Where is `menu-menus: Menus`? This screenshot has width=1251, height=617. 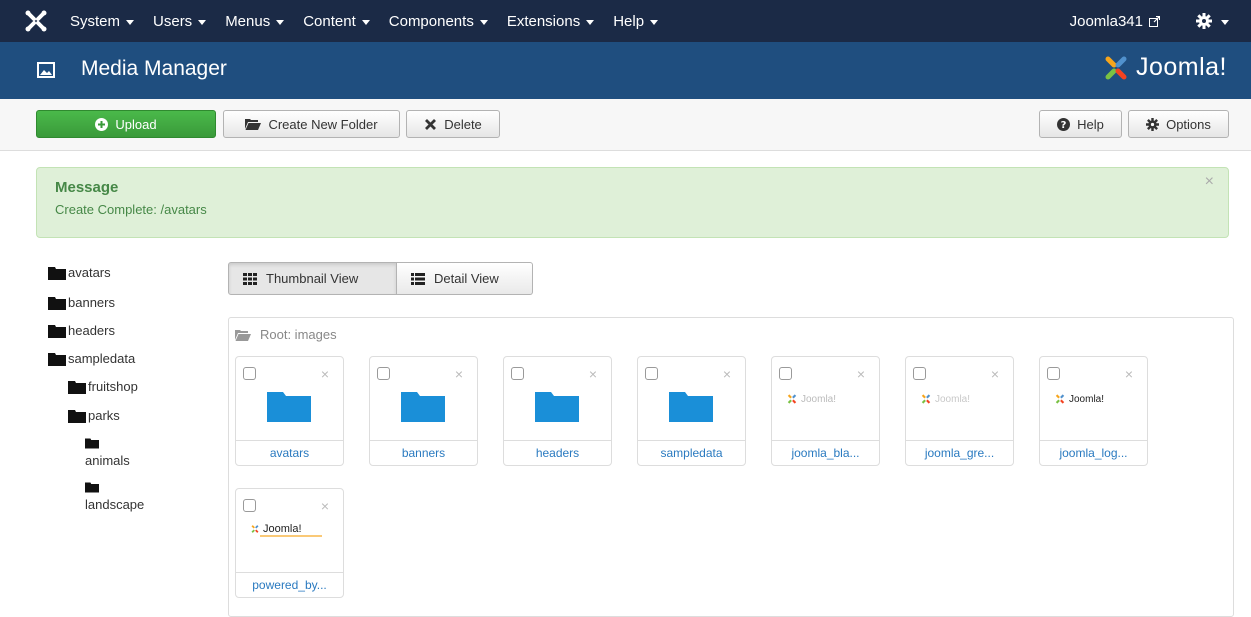
menu-menus: Menus is located at coordinates (255, 21).